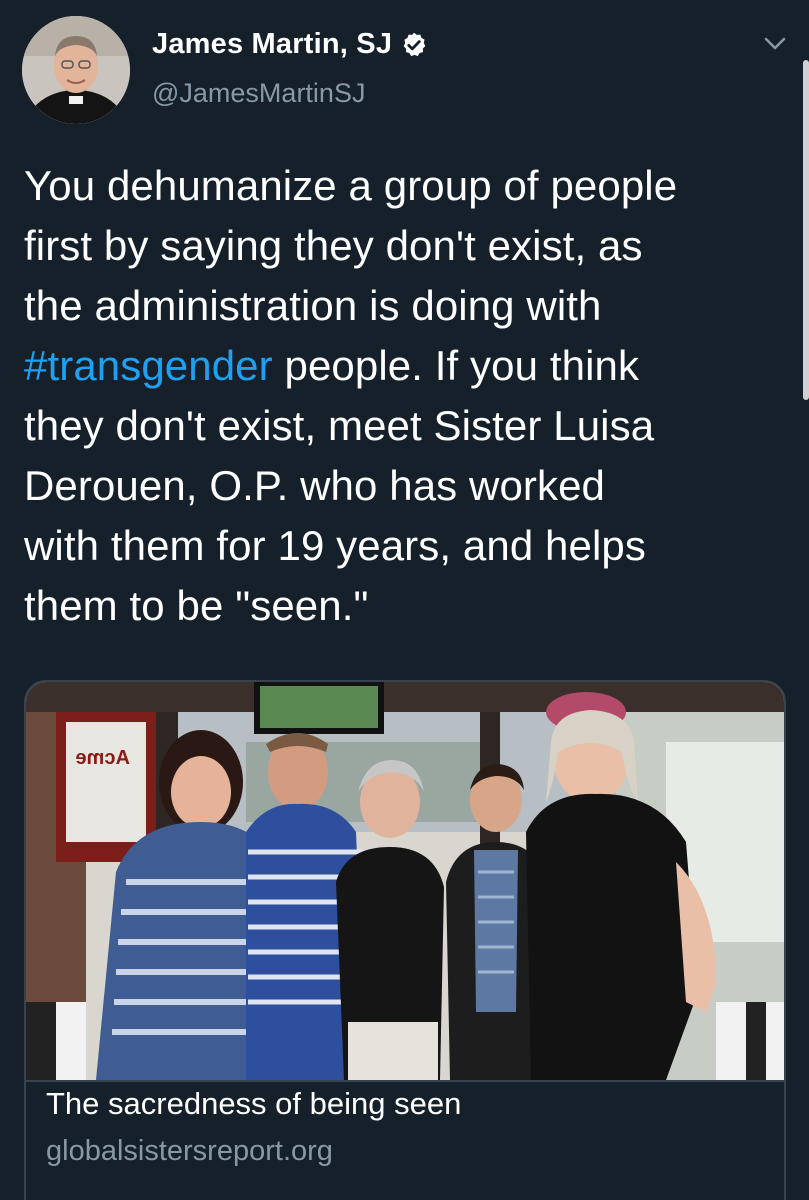 This screenshot has width=809, height=1200. Describe the element at coordinates (258, 93) in the screenshot. I see `author-handle: @JamesMartinSJ` at that location.